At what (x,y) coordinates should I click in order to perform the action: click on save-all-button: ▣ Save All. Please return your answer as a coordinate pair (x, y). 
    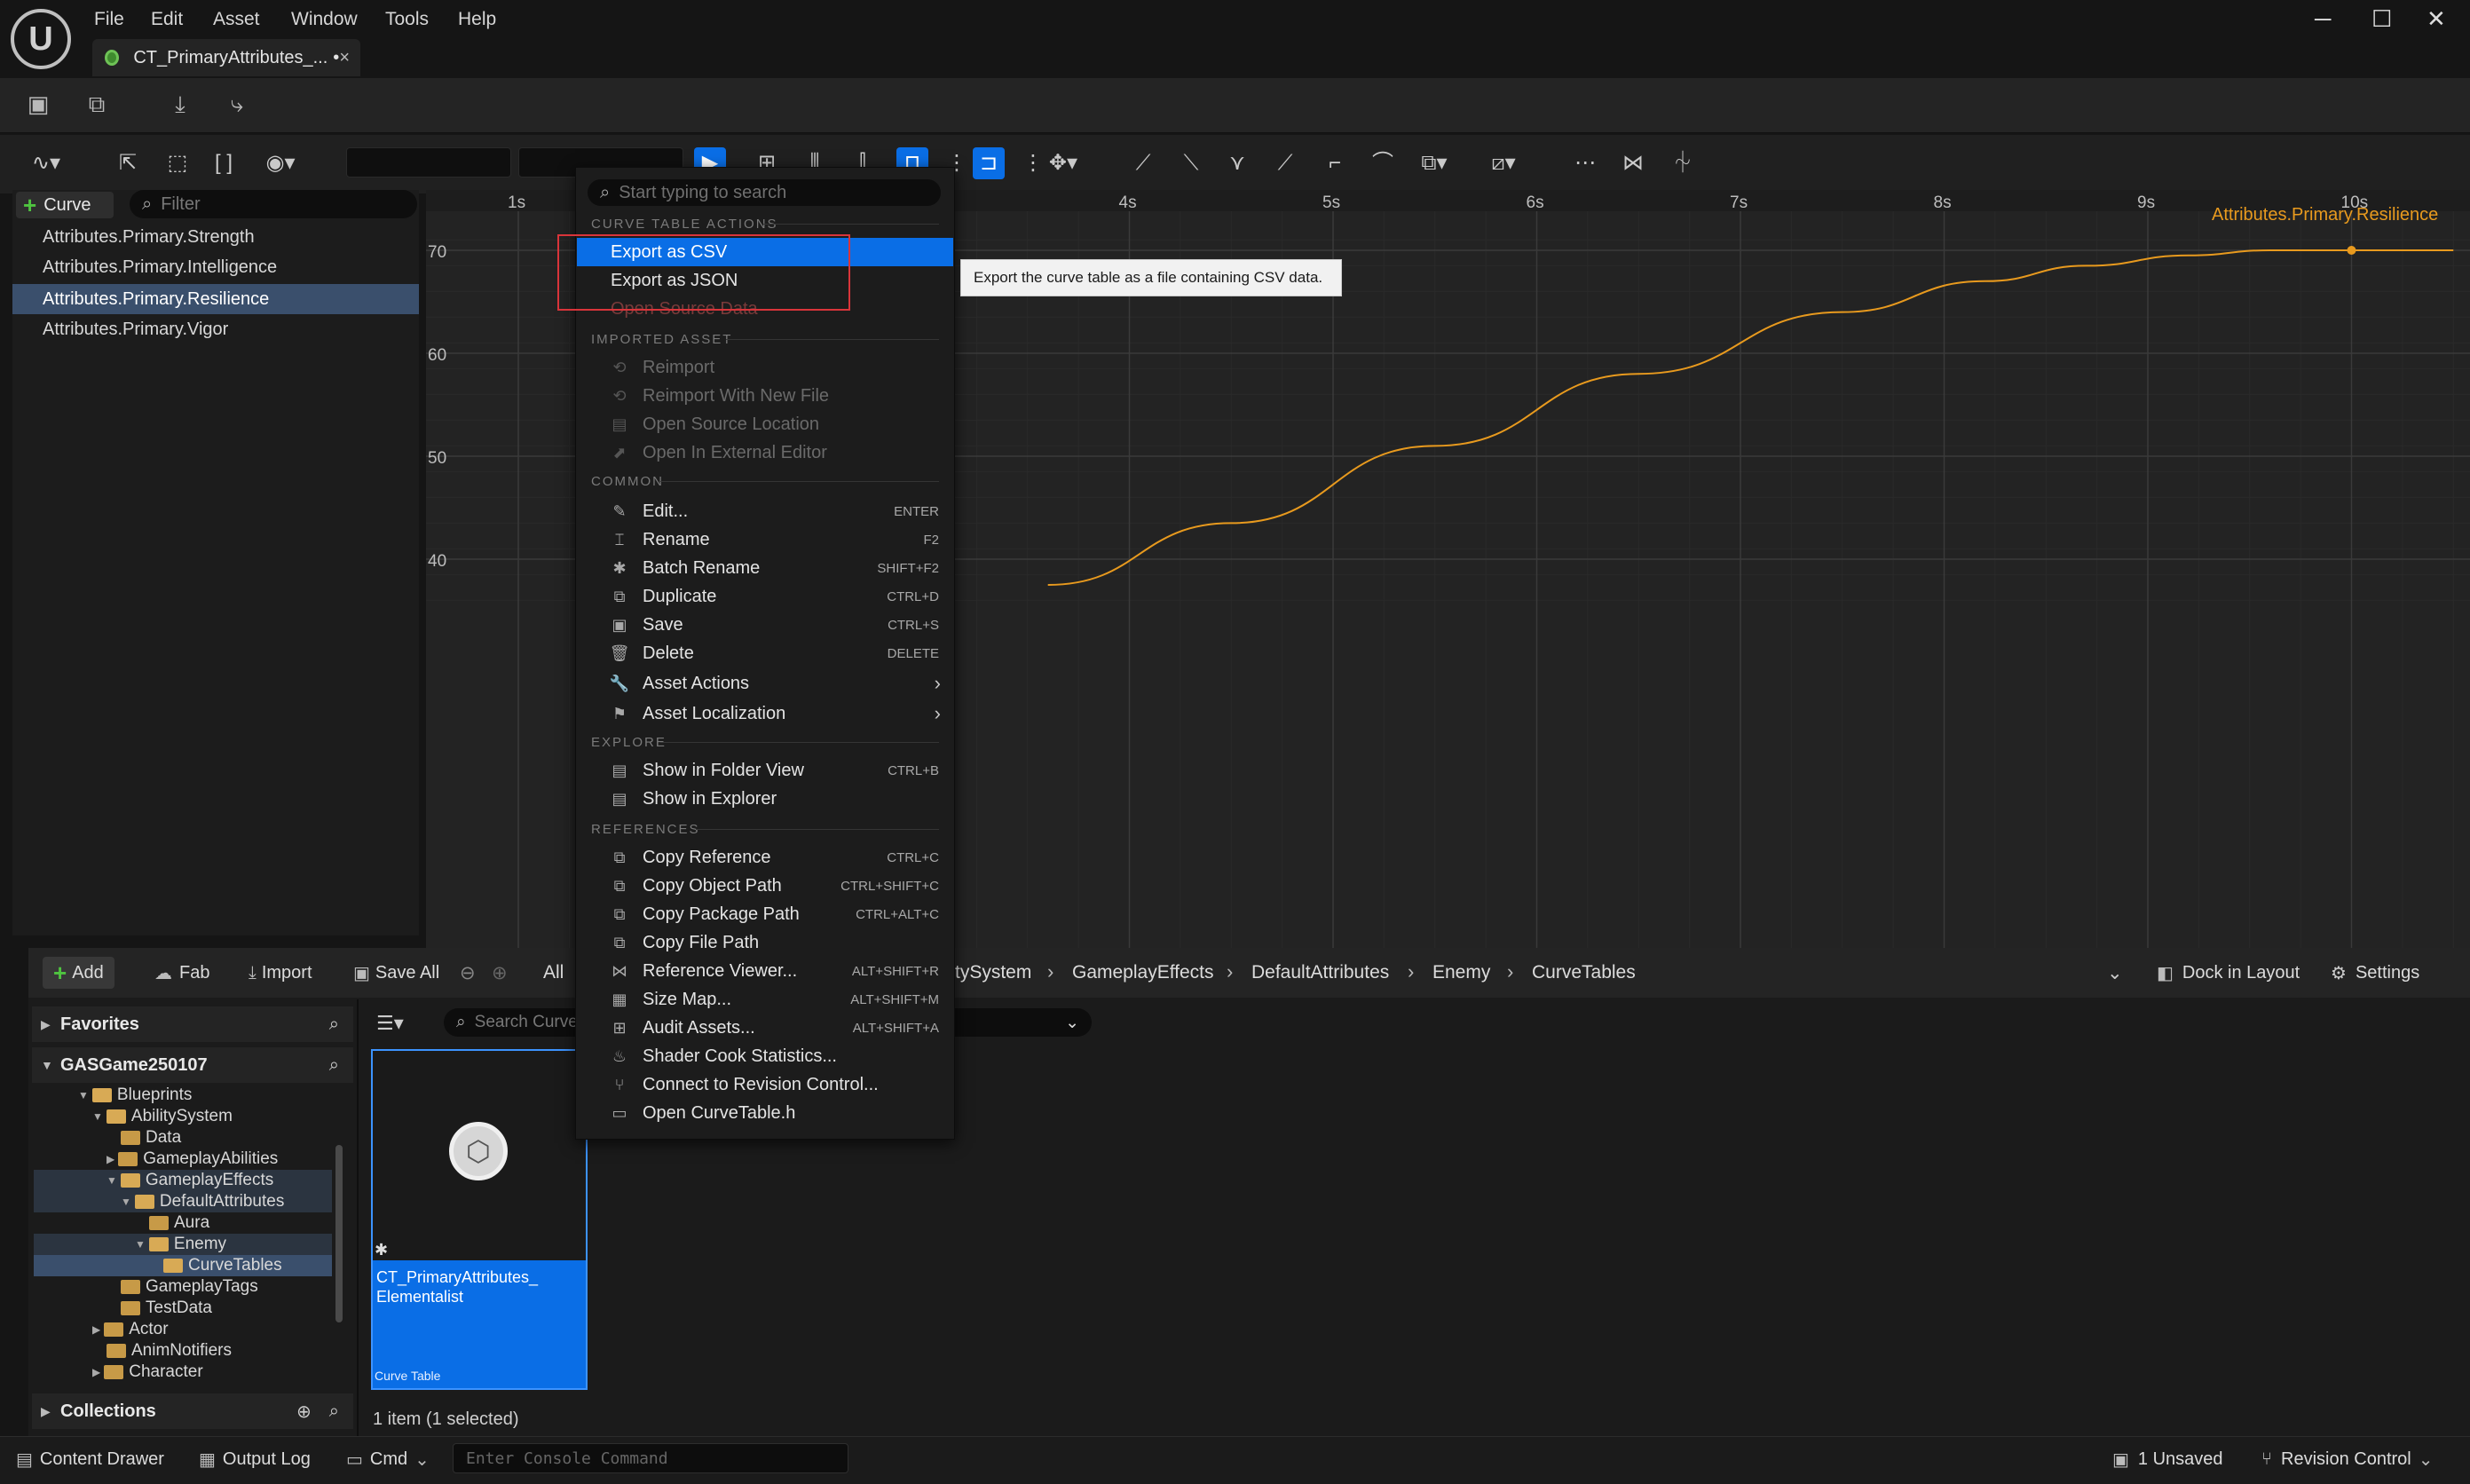
    Looking at the image, I should click on (396, 973).